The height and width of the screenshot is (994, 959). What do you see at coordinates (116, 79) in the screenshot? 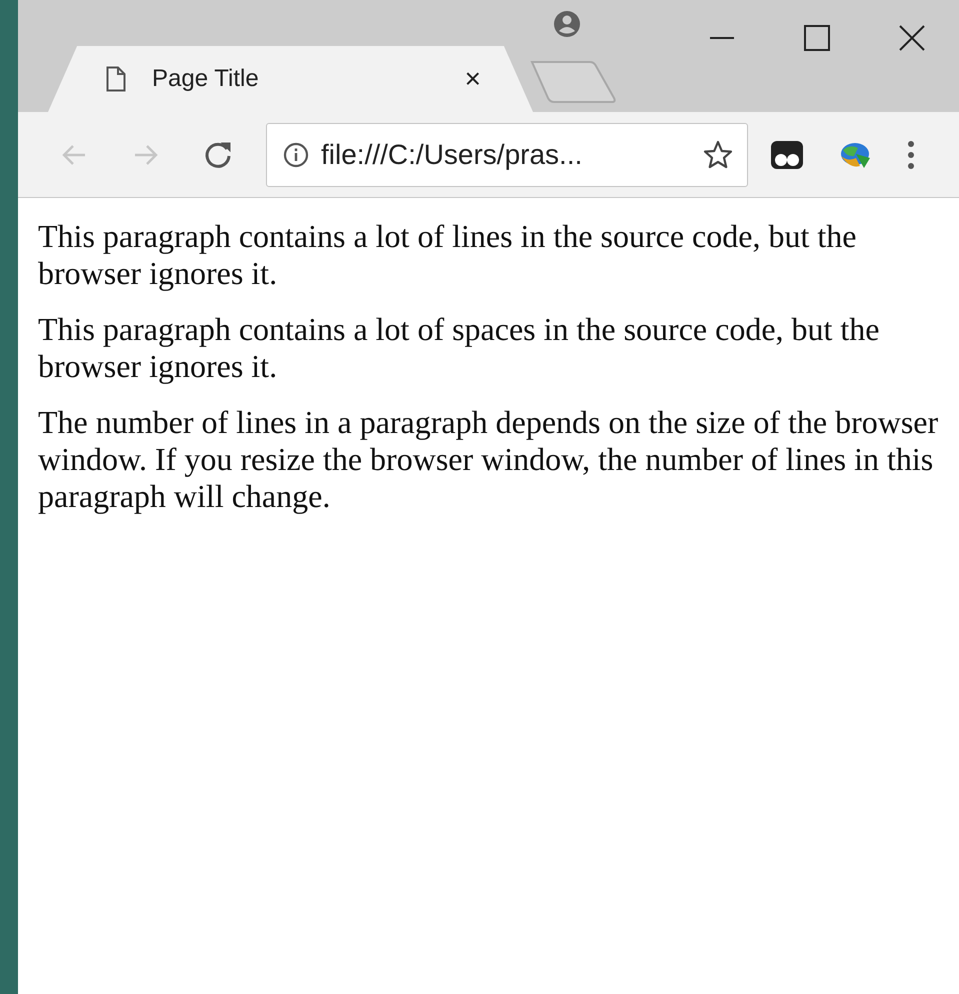
I see `page-icon` at bounding box center [116, 79].